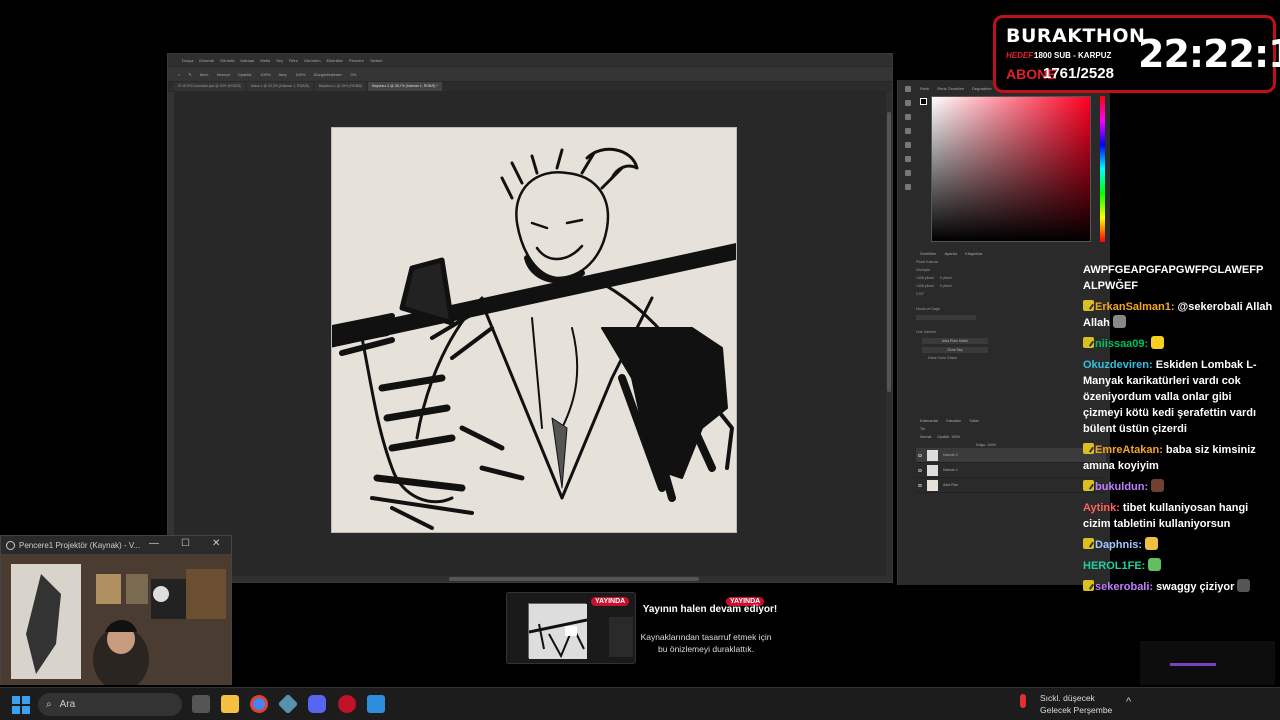 The width and height of the screenshot is (1280, 720). What do you see at coordinates (955, 350) in the screenshot?
I see `select-subject-button: Özne Seç` at bounding box center [955, 350].